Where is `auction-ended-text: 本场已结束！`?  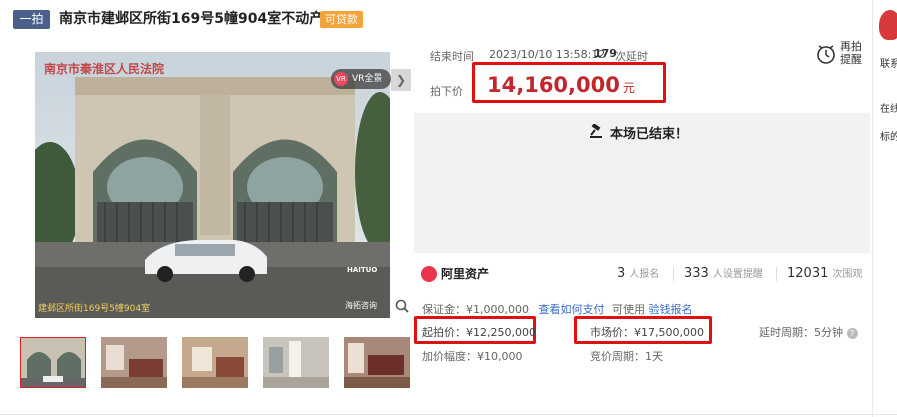
auction-ended-text: 本场已结束！ is located at coordinates (649, 134).